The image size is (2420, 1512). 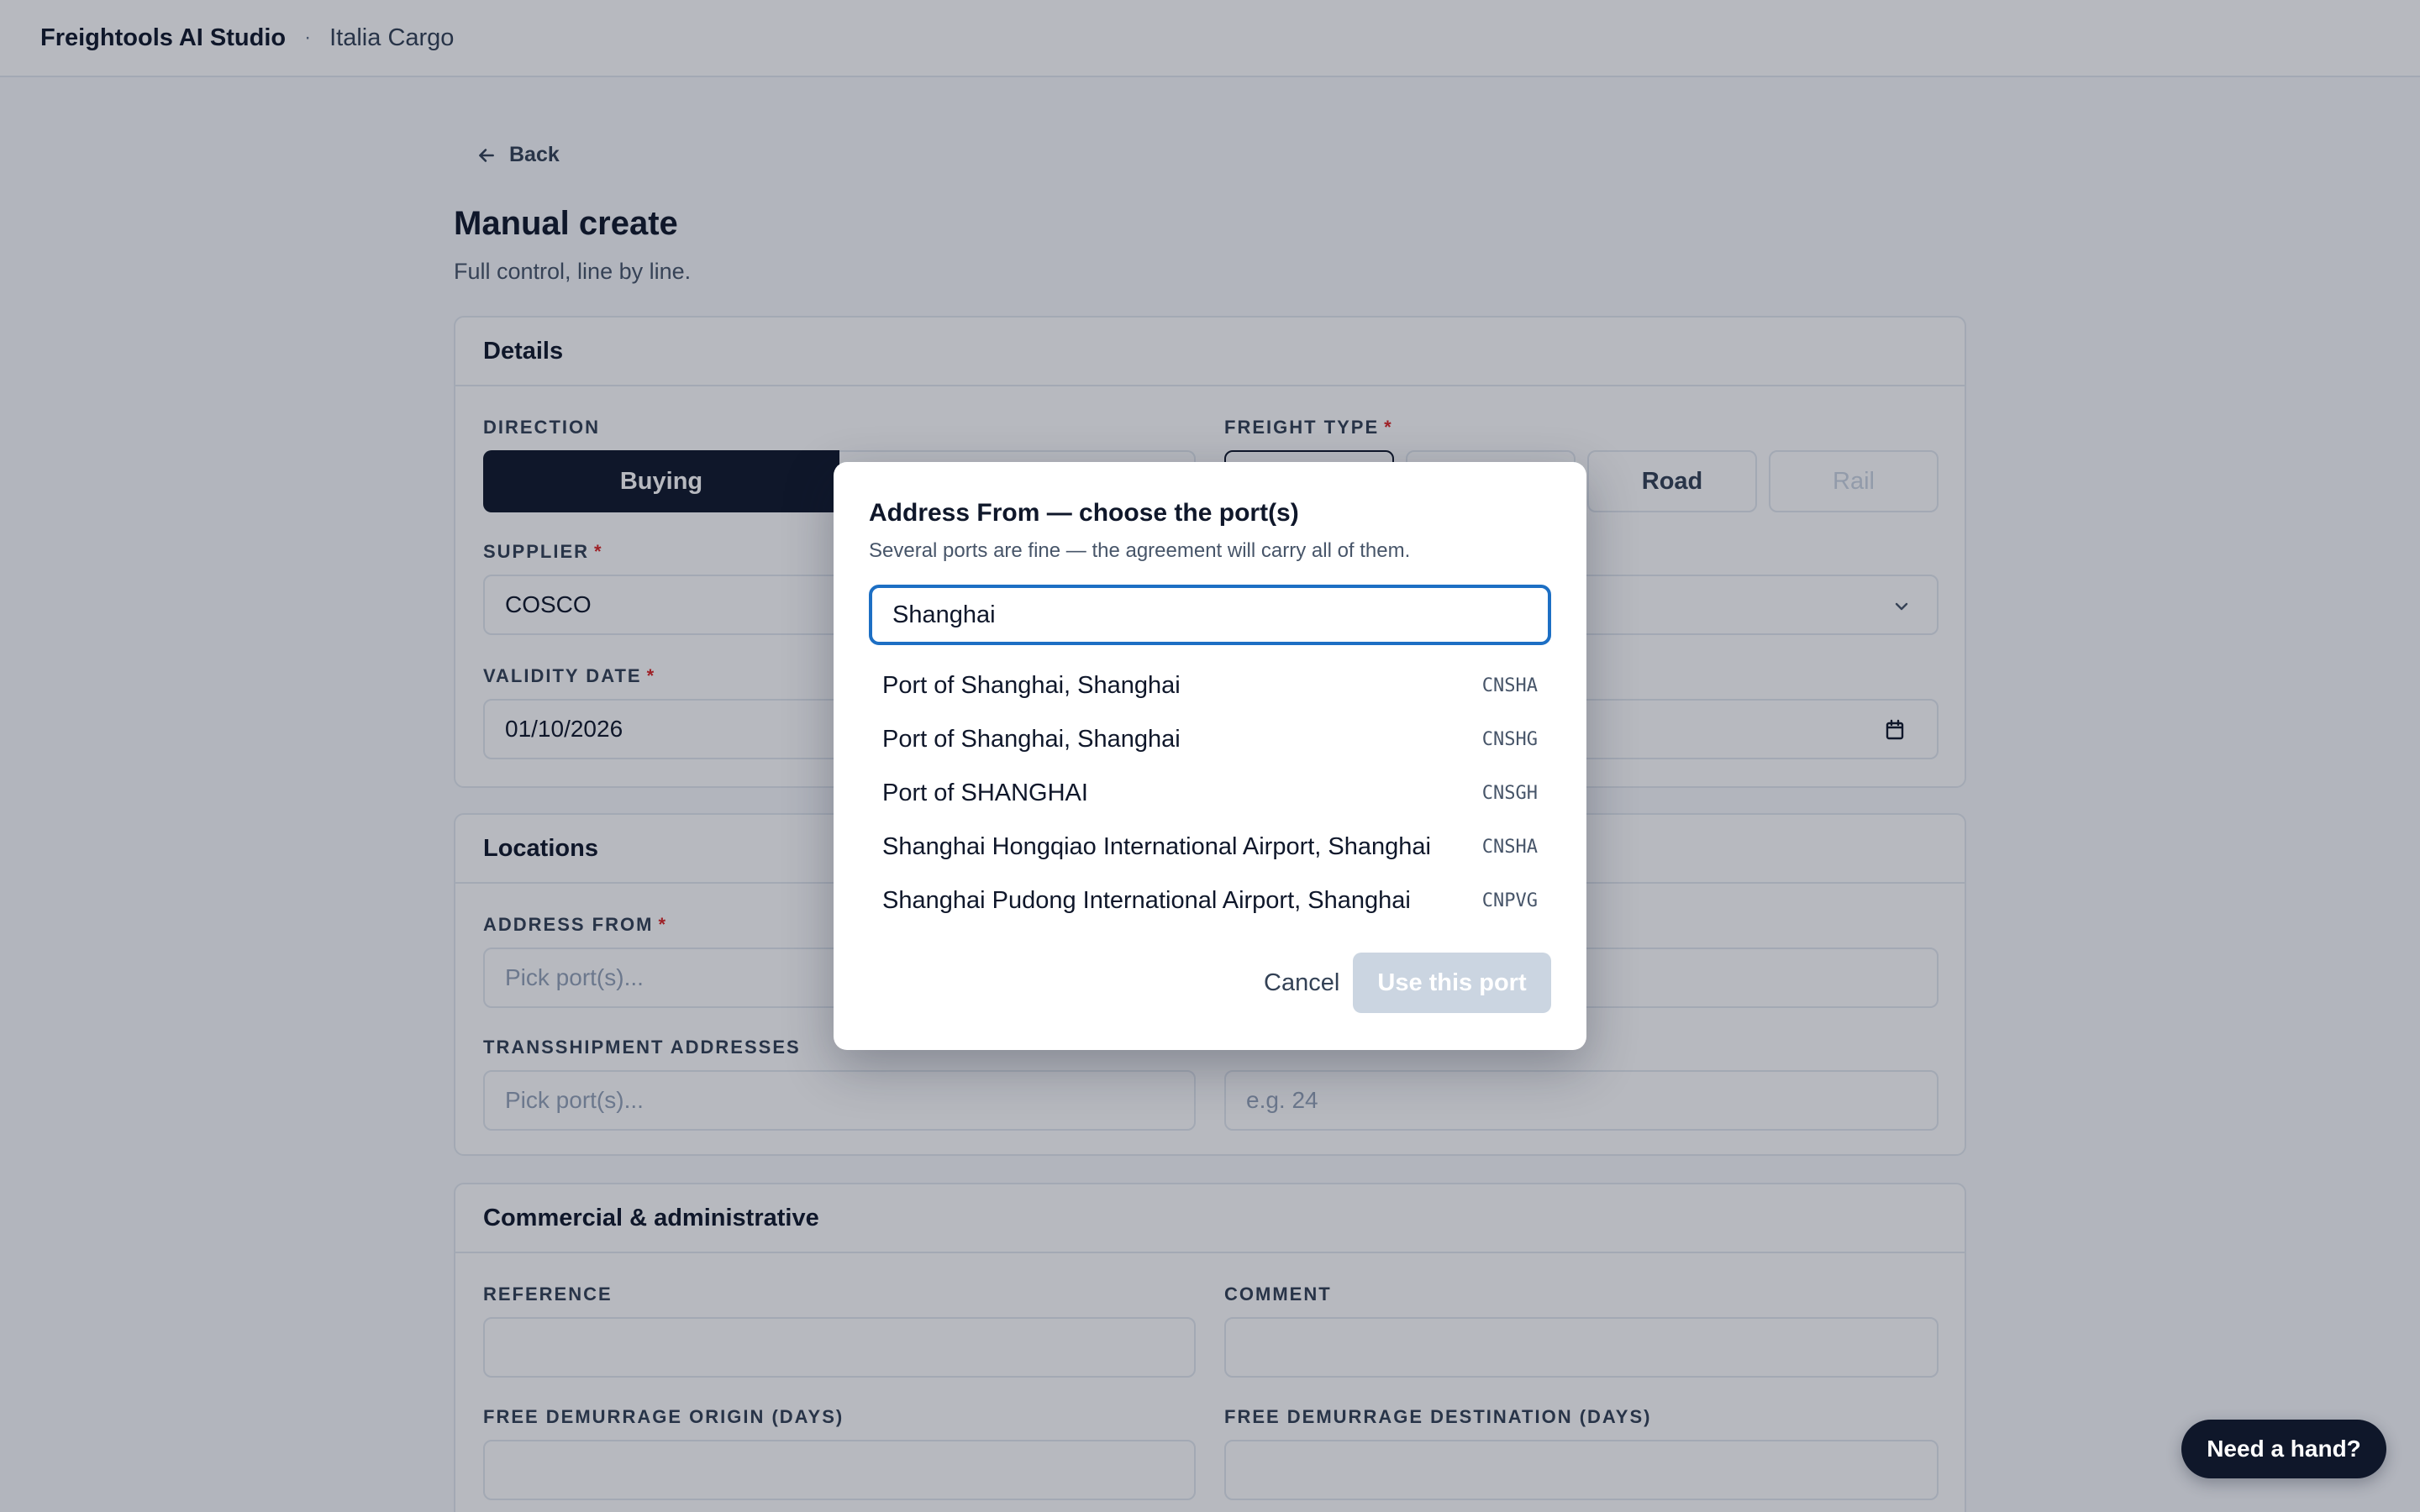 What do you see at coordinates (1210, 685) in the screenshot?
I see `port-option: Port of Shanghai, Shanghai CNSHA` at bounding box center [1210, 685].